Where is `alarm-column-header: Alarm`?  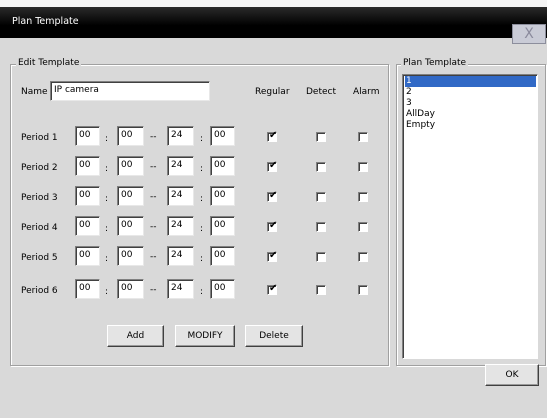 alarm-column-header: Alarm is located at coordinates (366, 92).